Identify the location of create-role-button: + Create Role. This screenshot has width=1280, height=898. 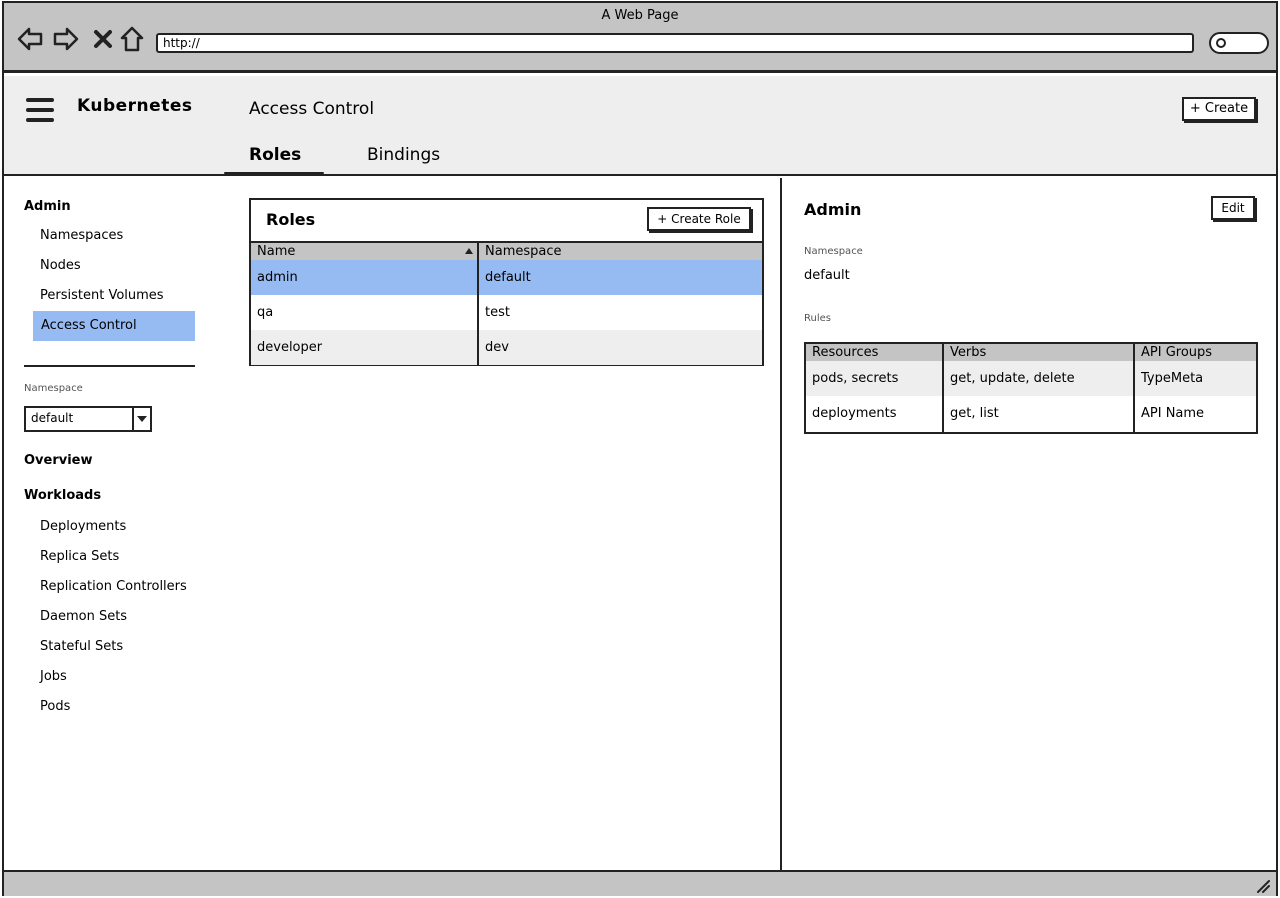
(699, 219).